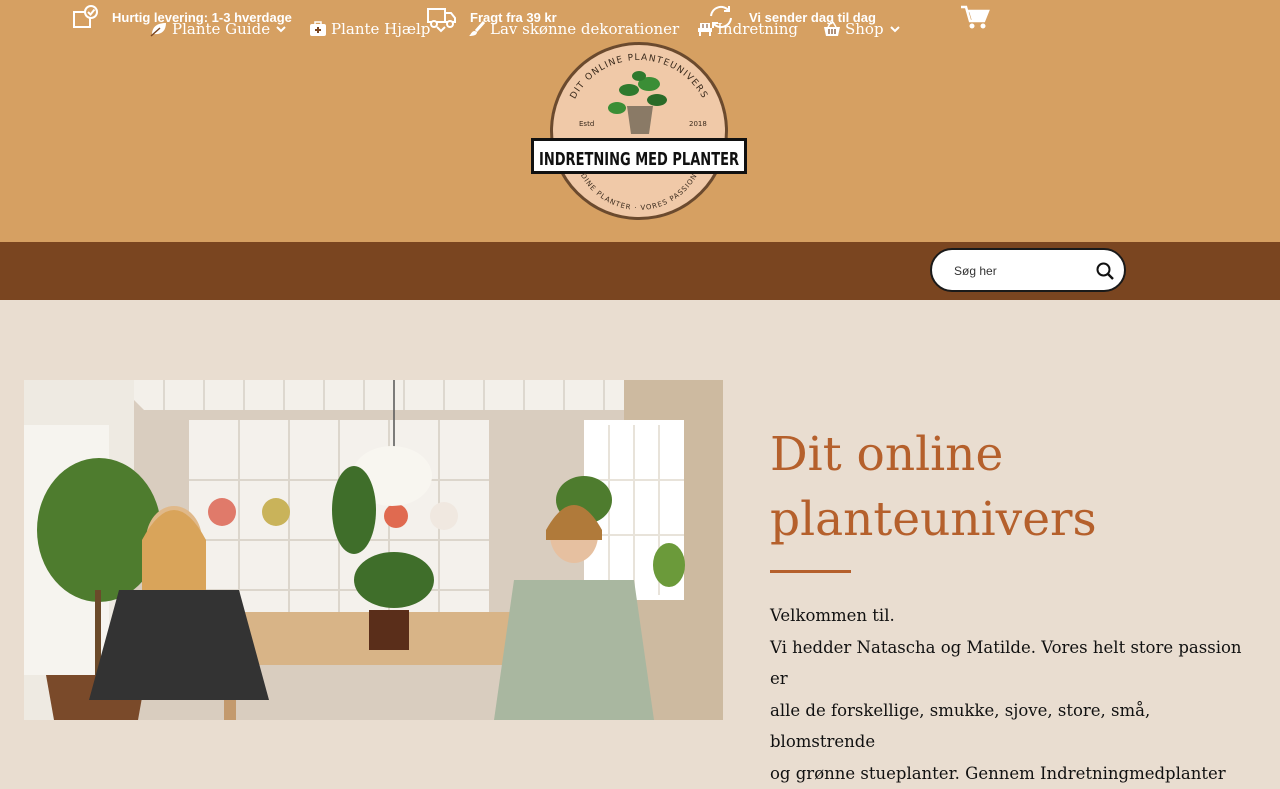 This screenshot has height=789, width=1280. I want to click on heading-divider, so click(810, 571).